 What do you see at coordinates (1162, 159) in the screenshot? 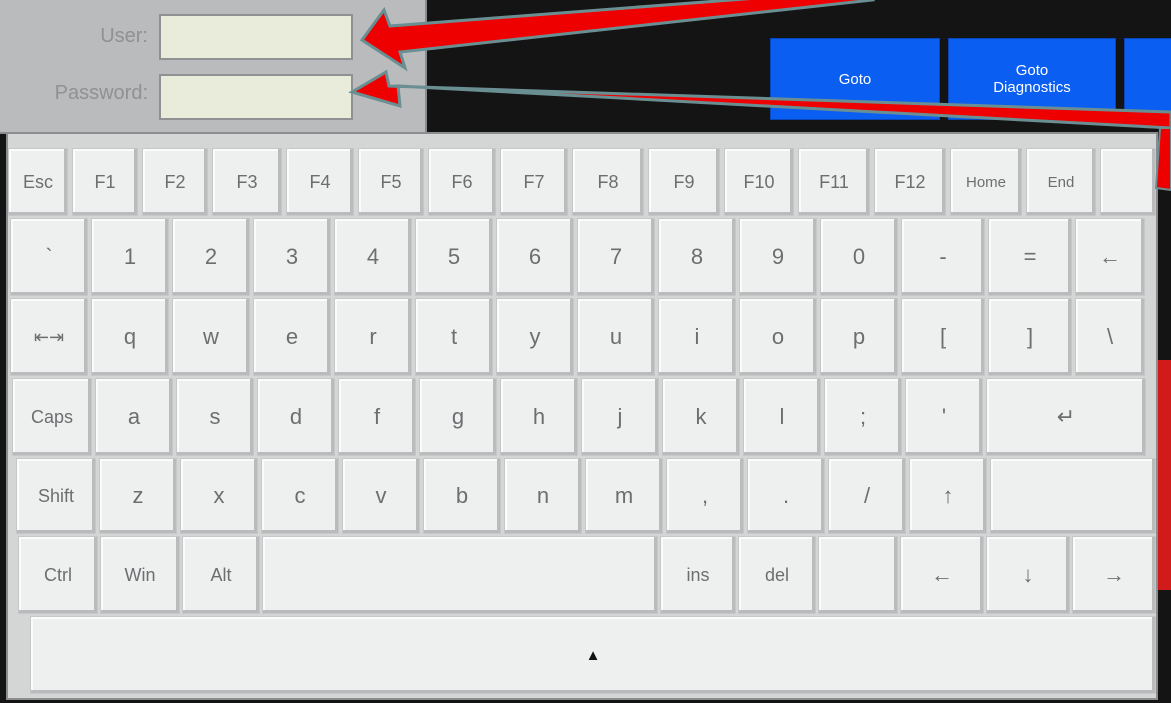
I see `arrow-edge-fragment` at bounding box center [1162, 159].